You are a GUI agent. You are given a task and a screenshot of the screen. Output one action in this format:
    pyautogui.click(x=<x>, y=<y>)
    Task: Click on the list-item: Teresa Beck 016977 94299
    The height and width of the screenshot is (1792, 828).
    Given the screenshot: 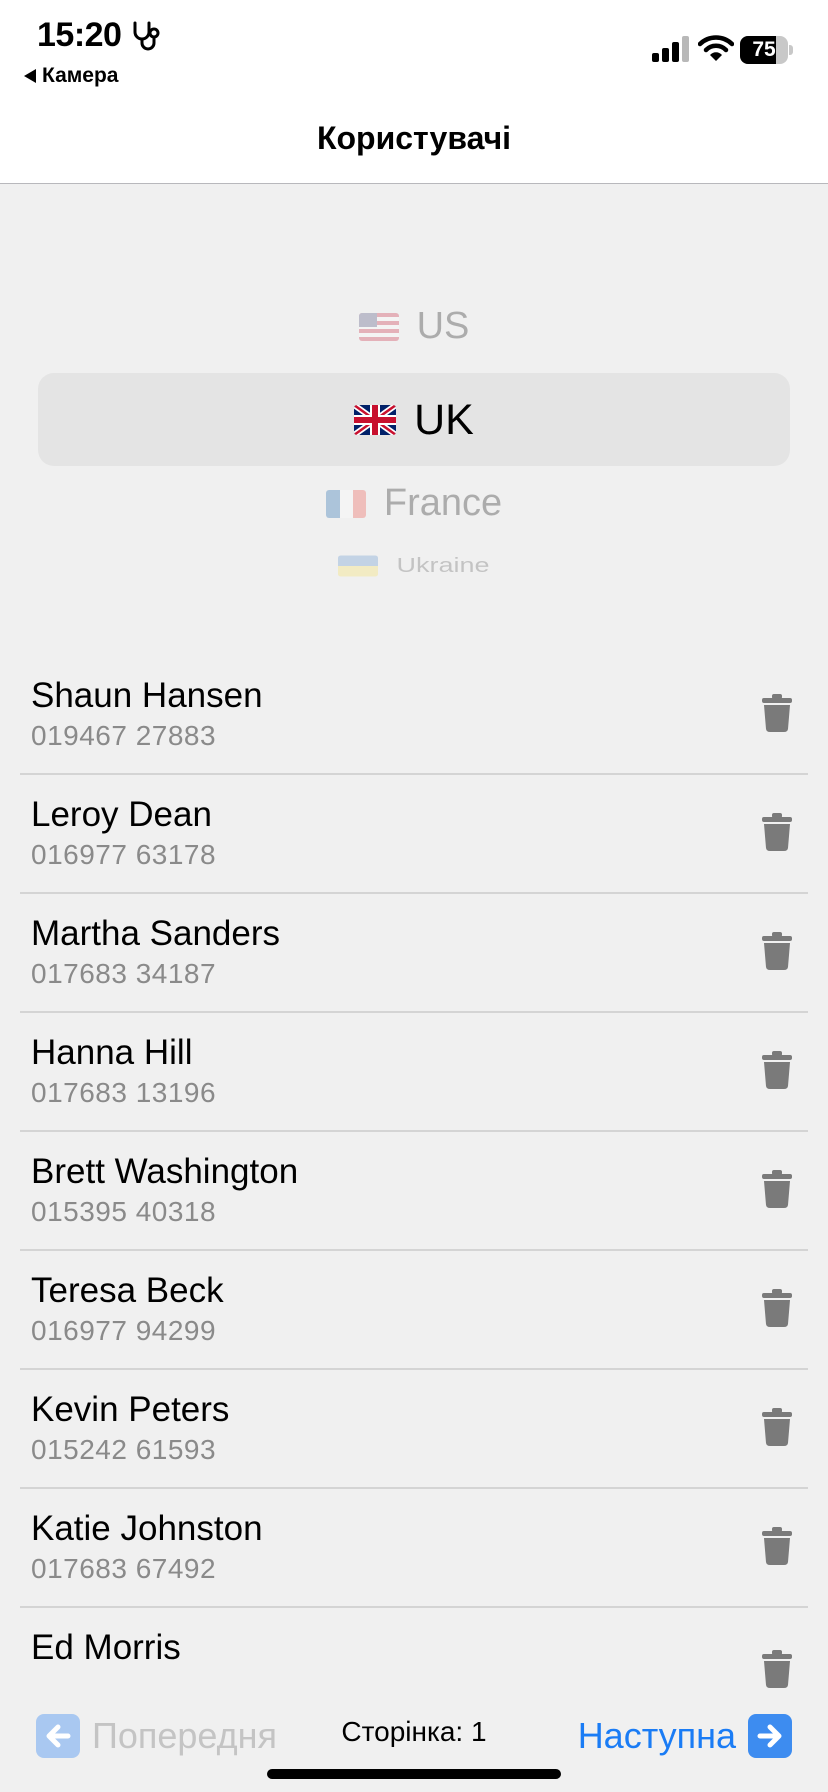 What is the action you would take?
    pyautogui.click(x=414, y=1310)
    